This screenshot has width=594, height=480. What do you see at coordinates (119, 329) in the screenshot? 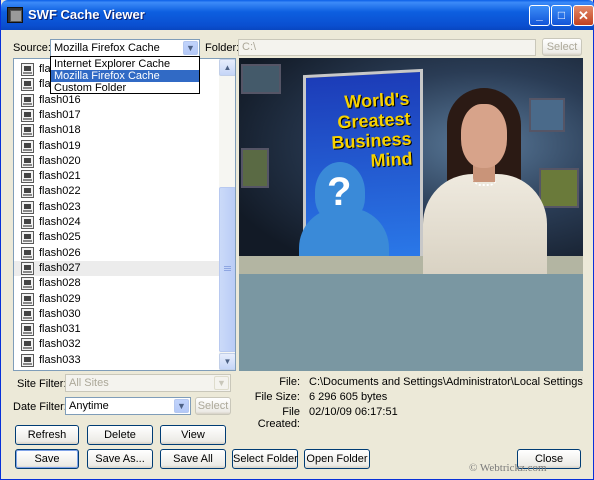
I see `list-item: flash031` at bounding box center [119, 329].